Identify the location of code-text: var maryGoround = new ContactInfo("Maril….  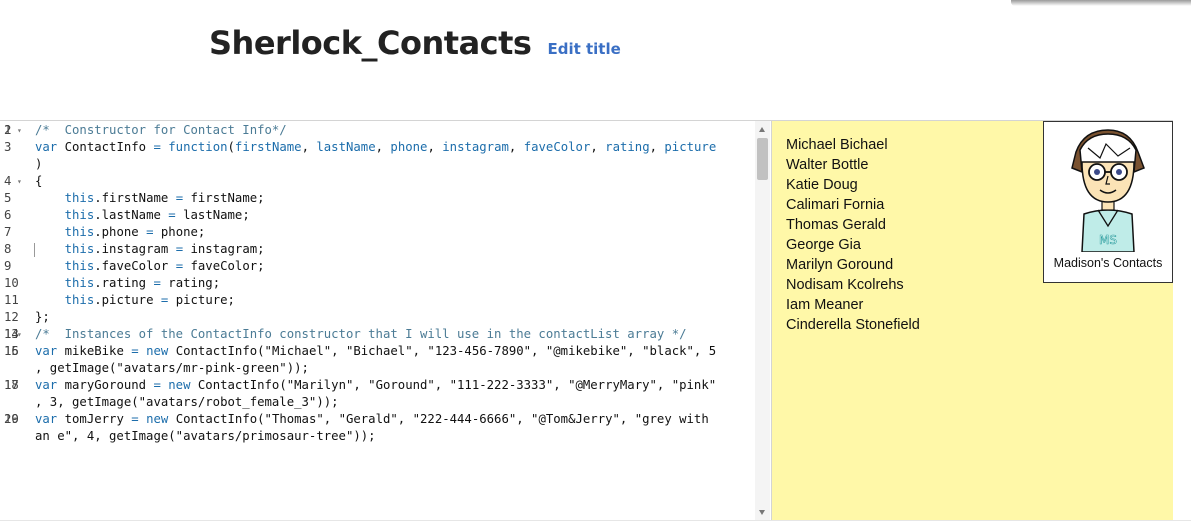
(374, 385).